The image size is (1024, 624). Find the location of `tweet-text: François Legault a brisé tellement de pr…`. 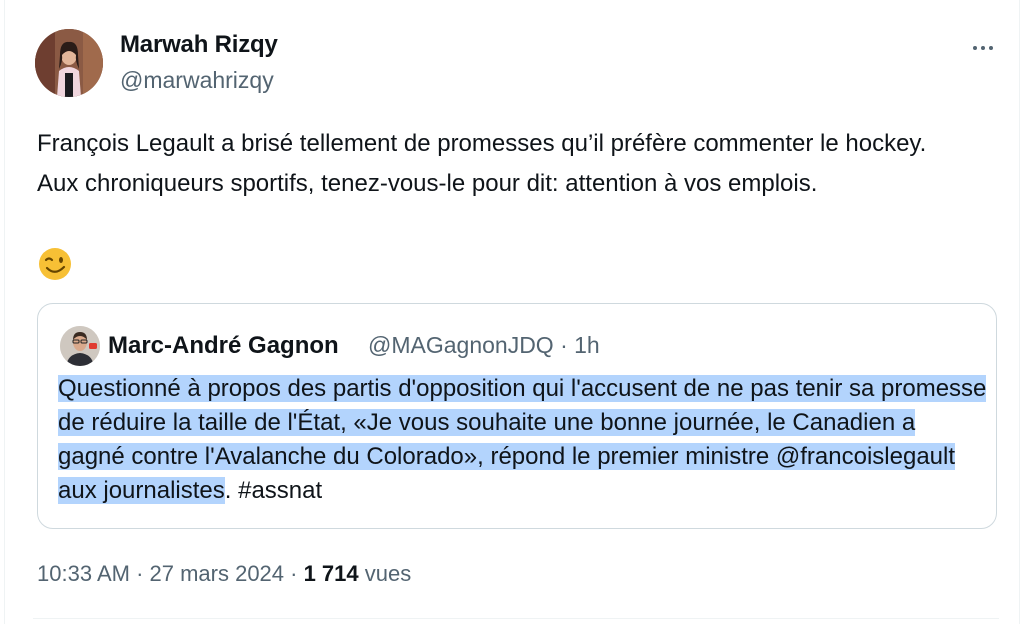

tweet-text: François Legault a brisé tellement de pr… is located at coordinates (522, 164).